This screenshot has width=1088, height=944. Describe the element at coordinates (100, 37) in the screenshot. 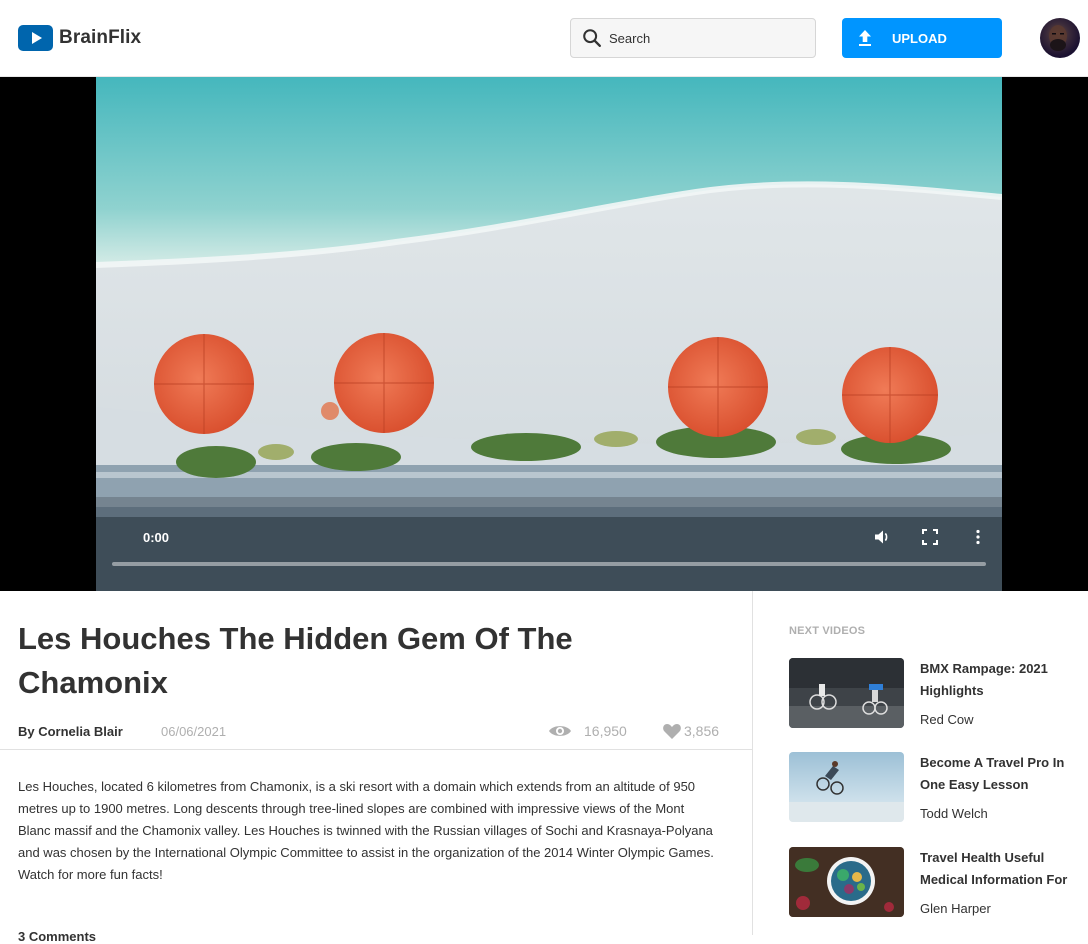

I see `logo-text: BrainFlix` at that location.